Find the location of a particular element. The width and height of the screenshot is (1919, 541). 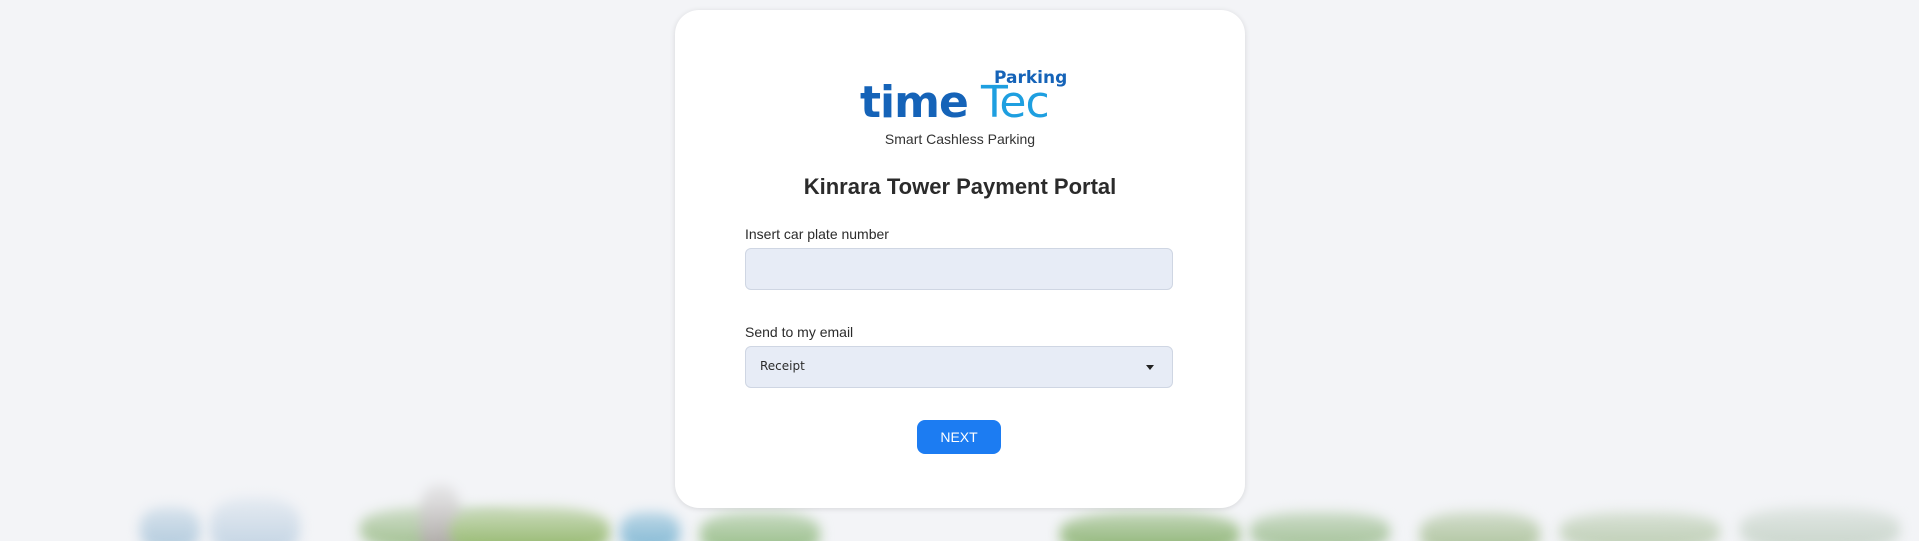

page-title: Kinrara Tower Payment Portal is located at coordinates (960, 186).